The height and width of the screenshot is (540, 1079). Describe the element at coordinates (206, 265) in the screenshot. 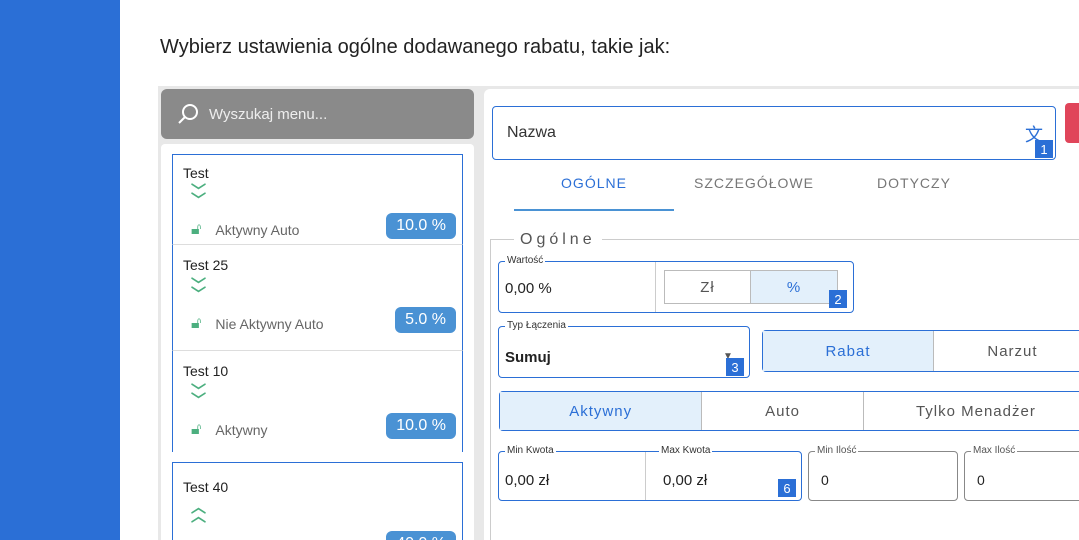

I see `discount-name: Test 25` at that location.